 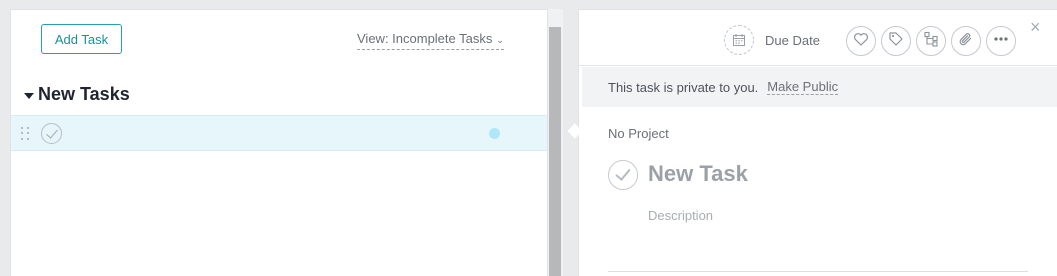 I want to click on view-filter-label: View: Incomplete Tasks, so click(x=425, y=38).